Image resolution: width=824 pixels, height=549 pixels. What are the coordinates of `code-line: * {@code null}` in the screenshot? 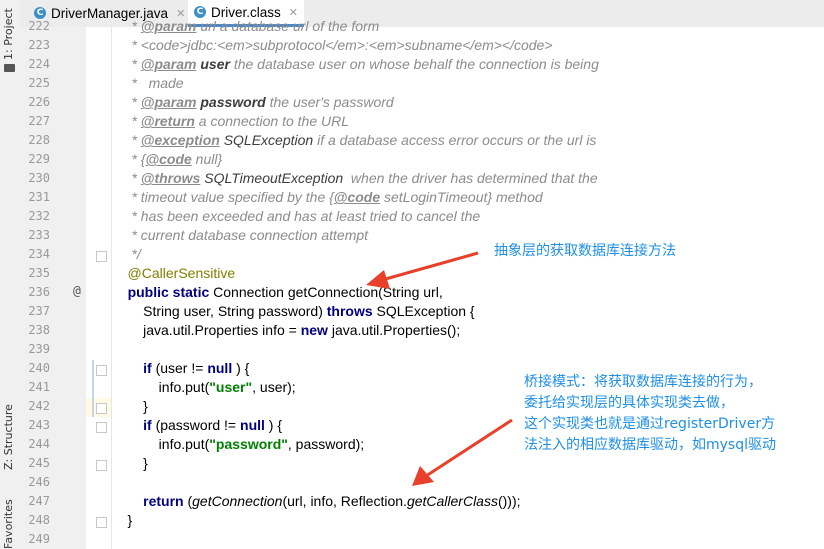 It's located at (167, 159).